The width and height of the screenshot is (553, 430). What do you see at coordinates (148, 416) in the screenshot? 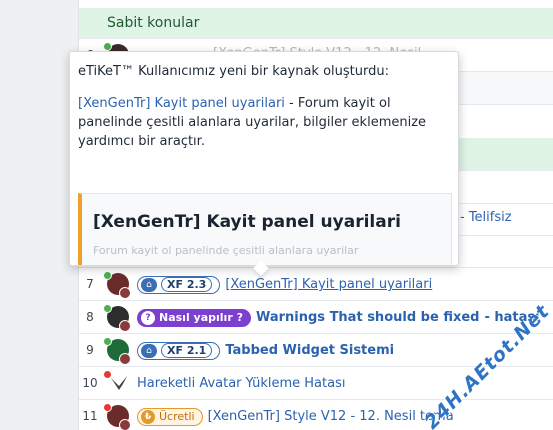
I see `lira-icon: ₺` at bounding box center [148, 416].